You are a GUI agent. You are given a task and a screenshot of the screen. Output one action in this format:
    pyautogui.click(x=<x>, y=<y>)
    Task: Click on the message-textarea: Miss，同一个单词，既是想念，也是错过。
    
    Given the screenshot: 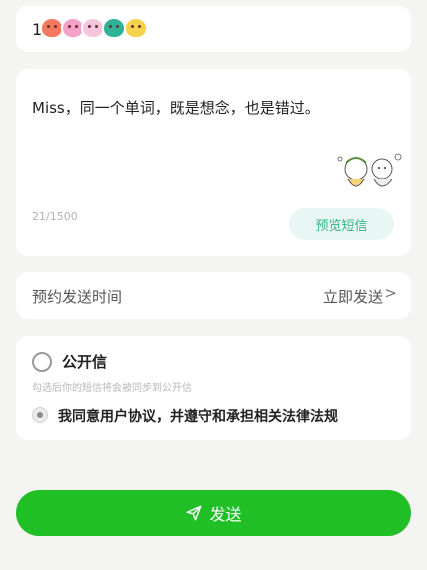 What is the action you would take?
    pyautogui.click(x=176, y=107)
    